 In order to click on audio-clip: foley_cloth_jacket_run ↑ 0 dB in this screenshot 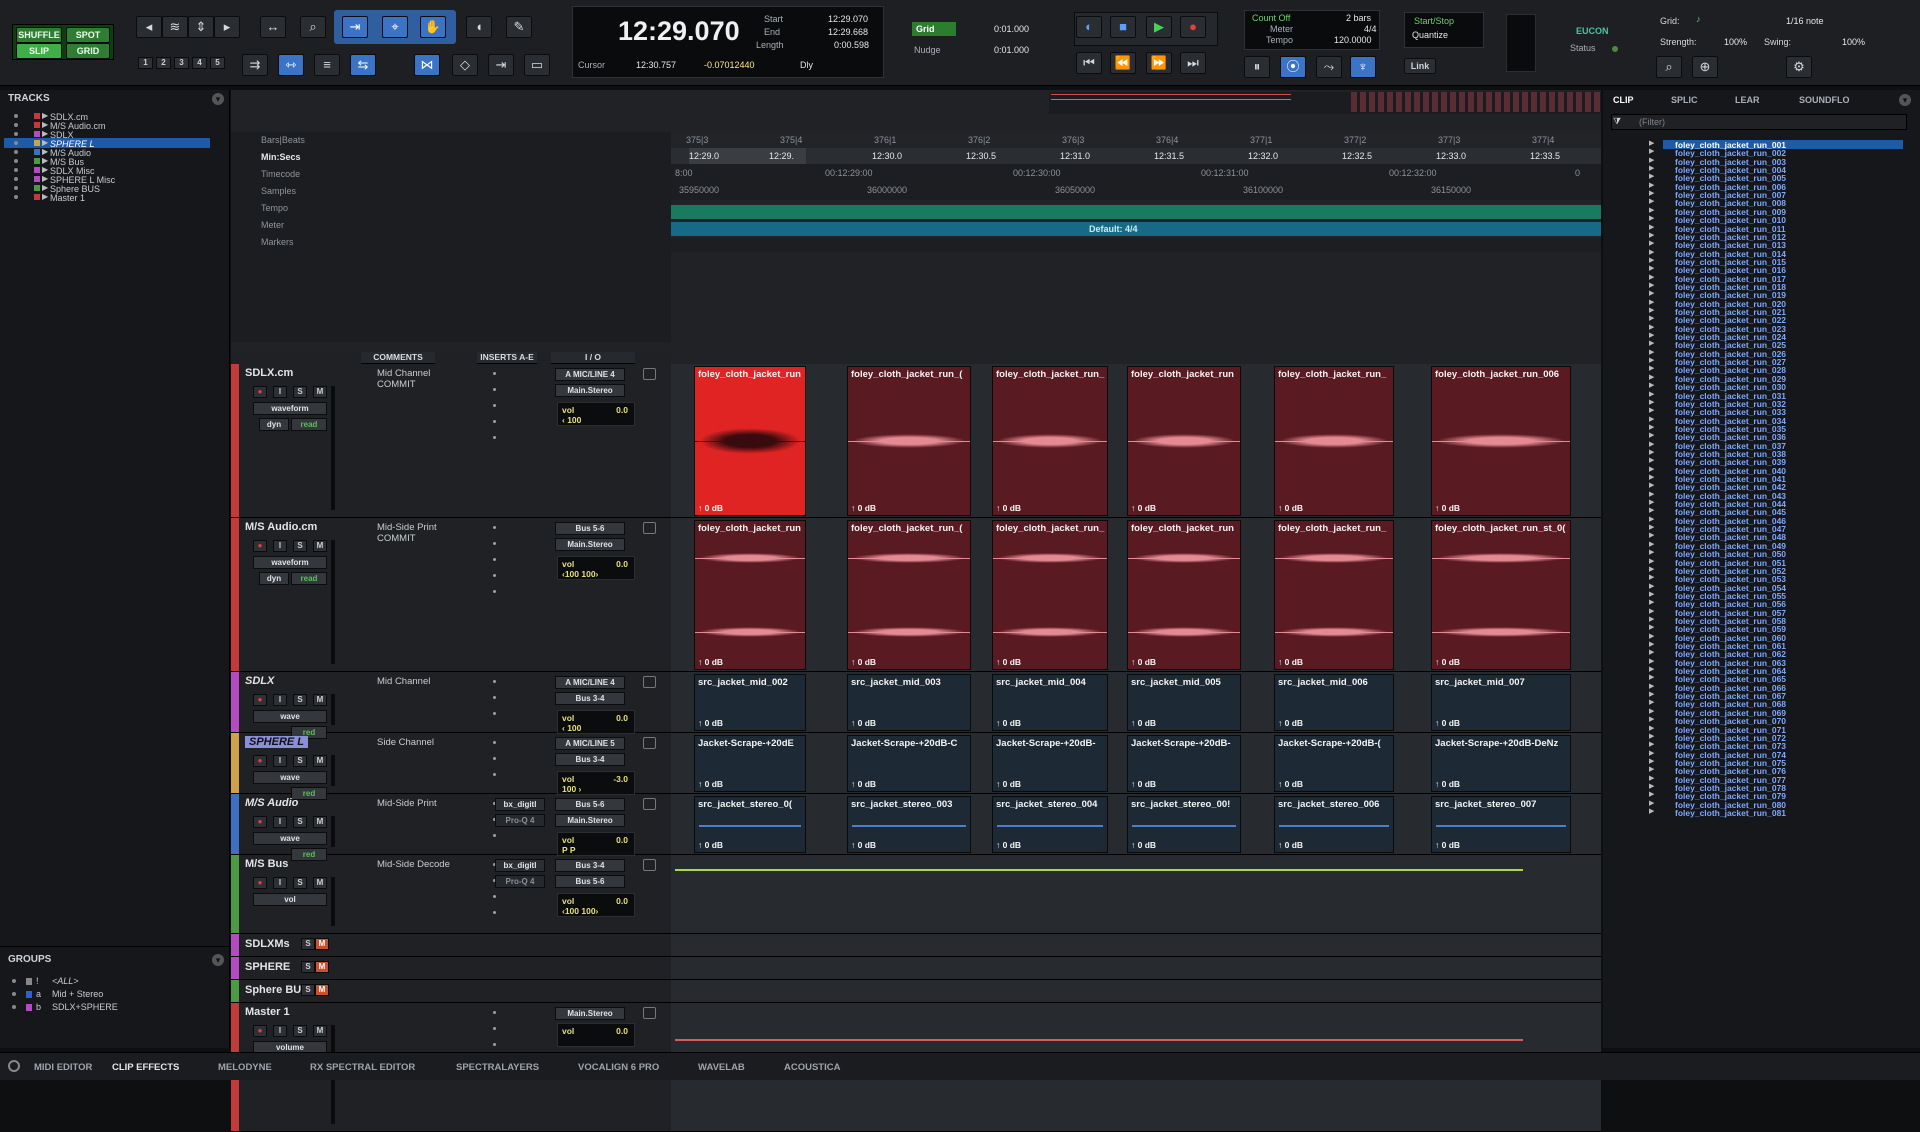, I will do `click(1184, 595)`.